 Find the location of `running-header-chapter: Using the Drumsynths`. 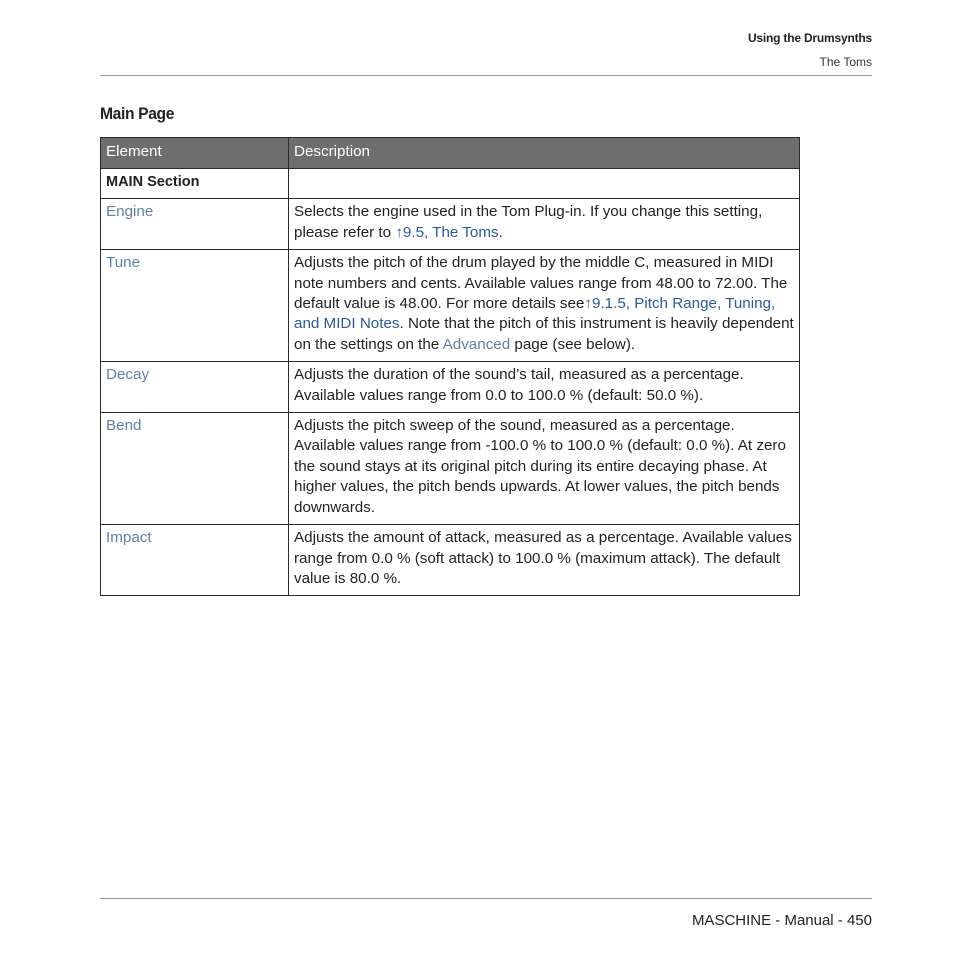

running-header-chapter: Using the Drumsynths is located at coordinates (809, 38).